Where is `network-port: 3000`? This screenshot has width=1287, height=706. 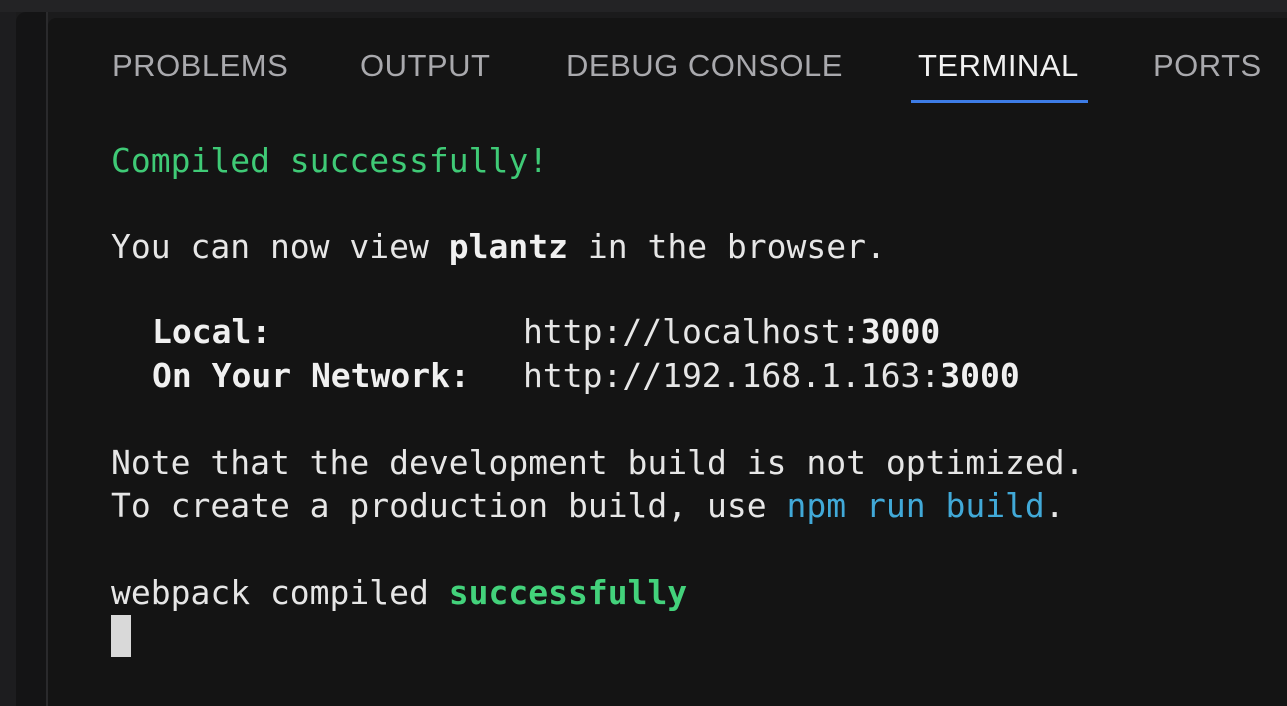
network-port: 3000 is located at coordinates (980, 375).